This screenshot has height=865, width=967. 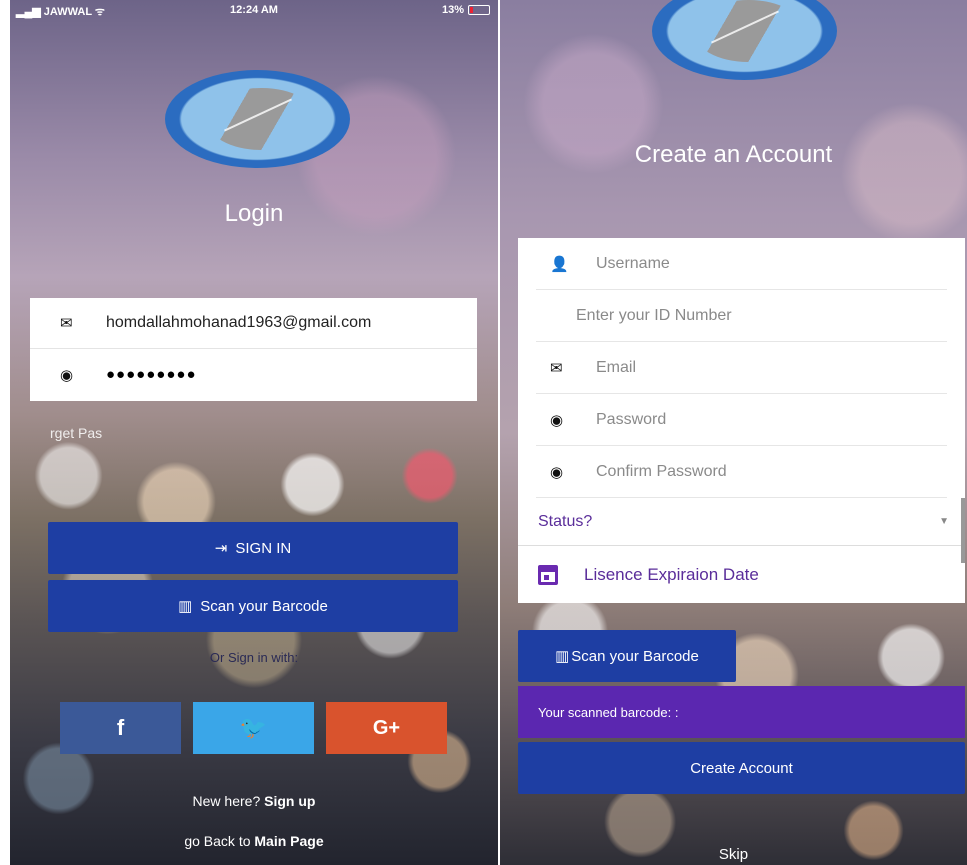 I want to click on sign-up-link: Sign up, so click(x=289, y=801).